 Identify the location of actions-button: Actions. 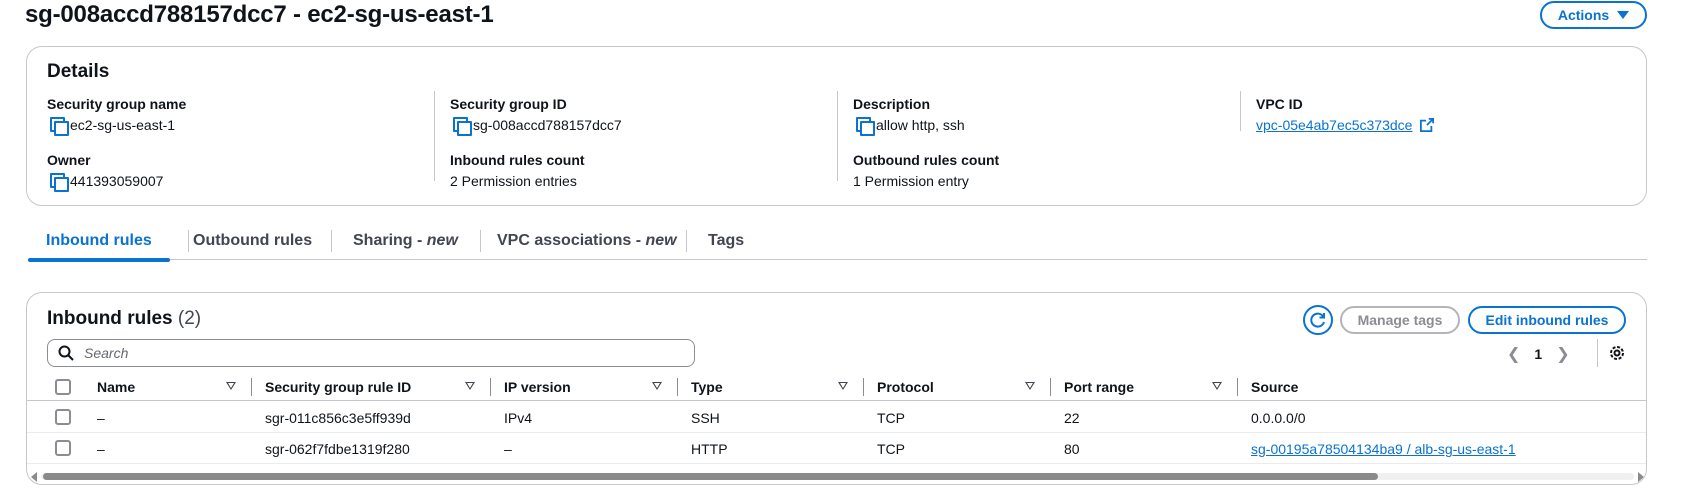
(1593, 15).